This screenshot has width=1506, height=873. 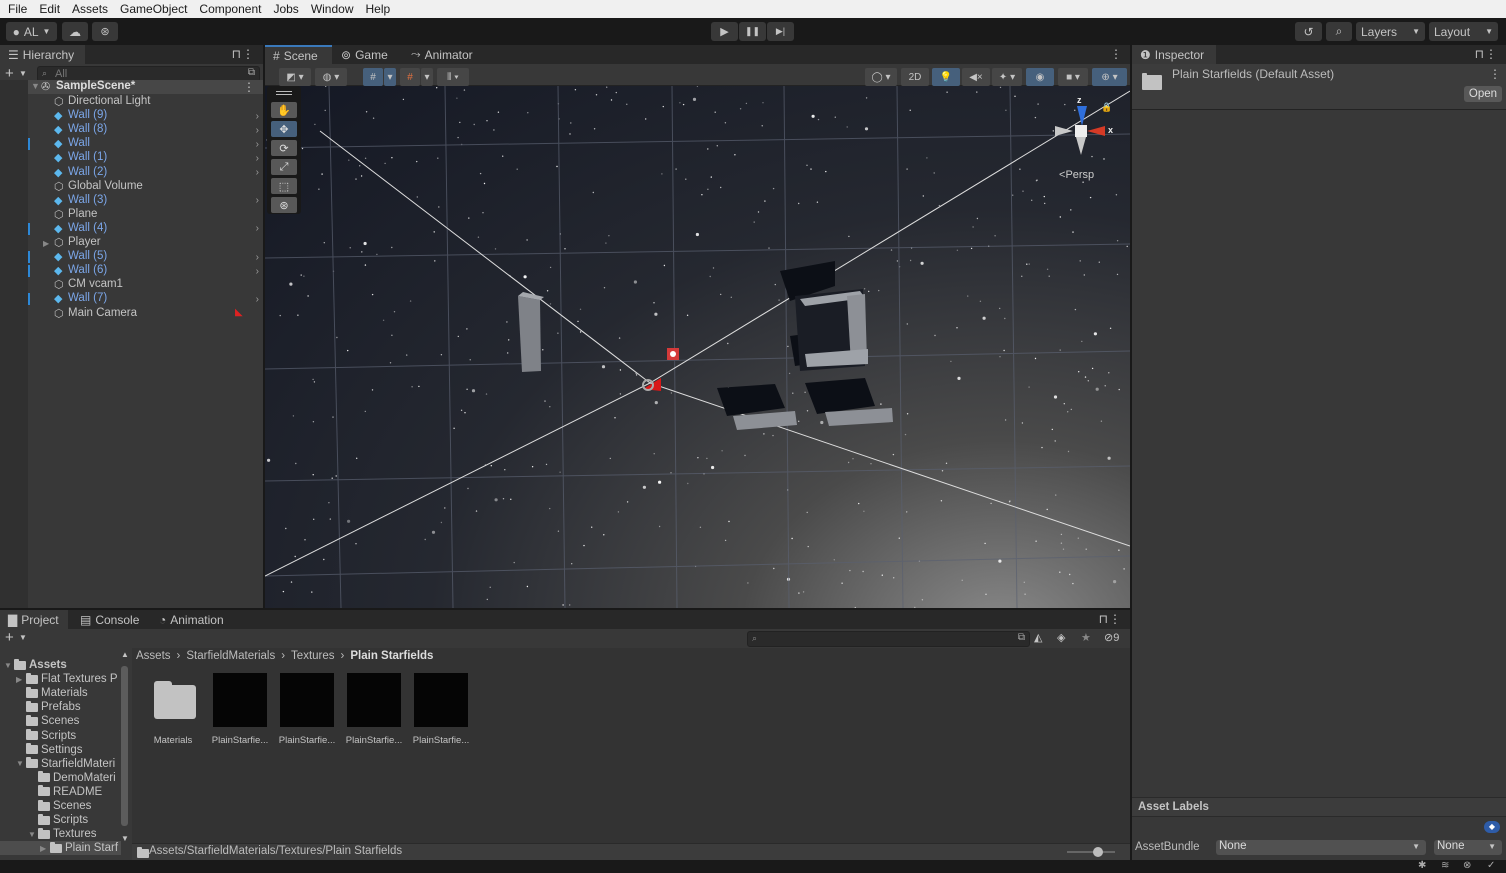 I want to click on hierarchy-item: ▶ ⬡ Player, so click(x=131, y=243).